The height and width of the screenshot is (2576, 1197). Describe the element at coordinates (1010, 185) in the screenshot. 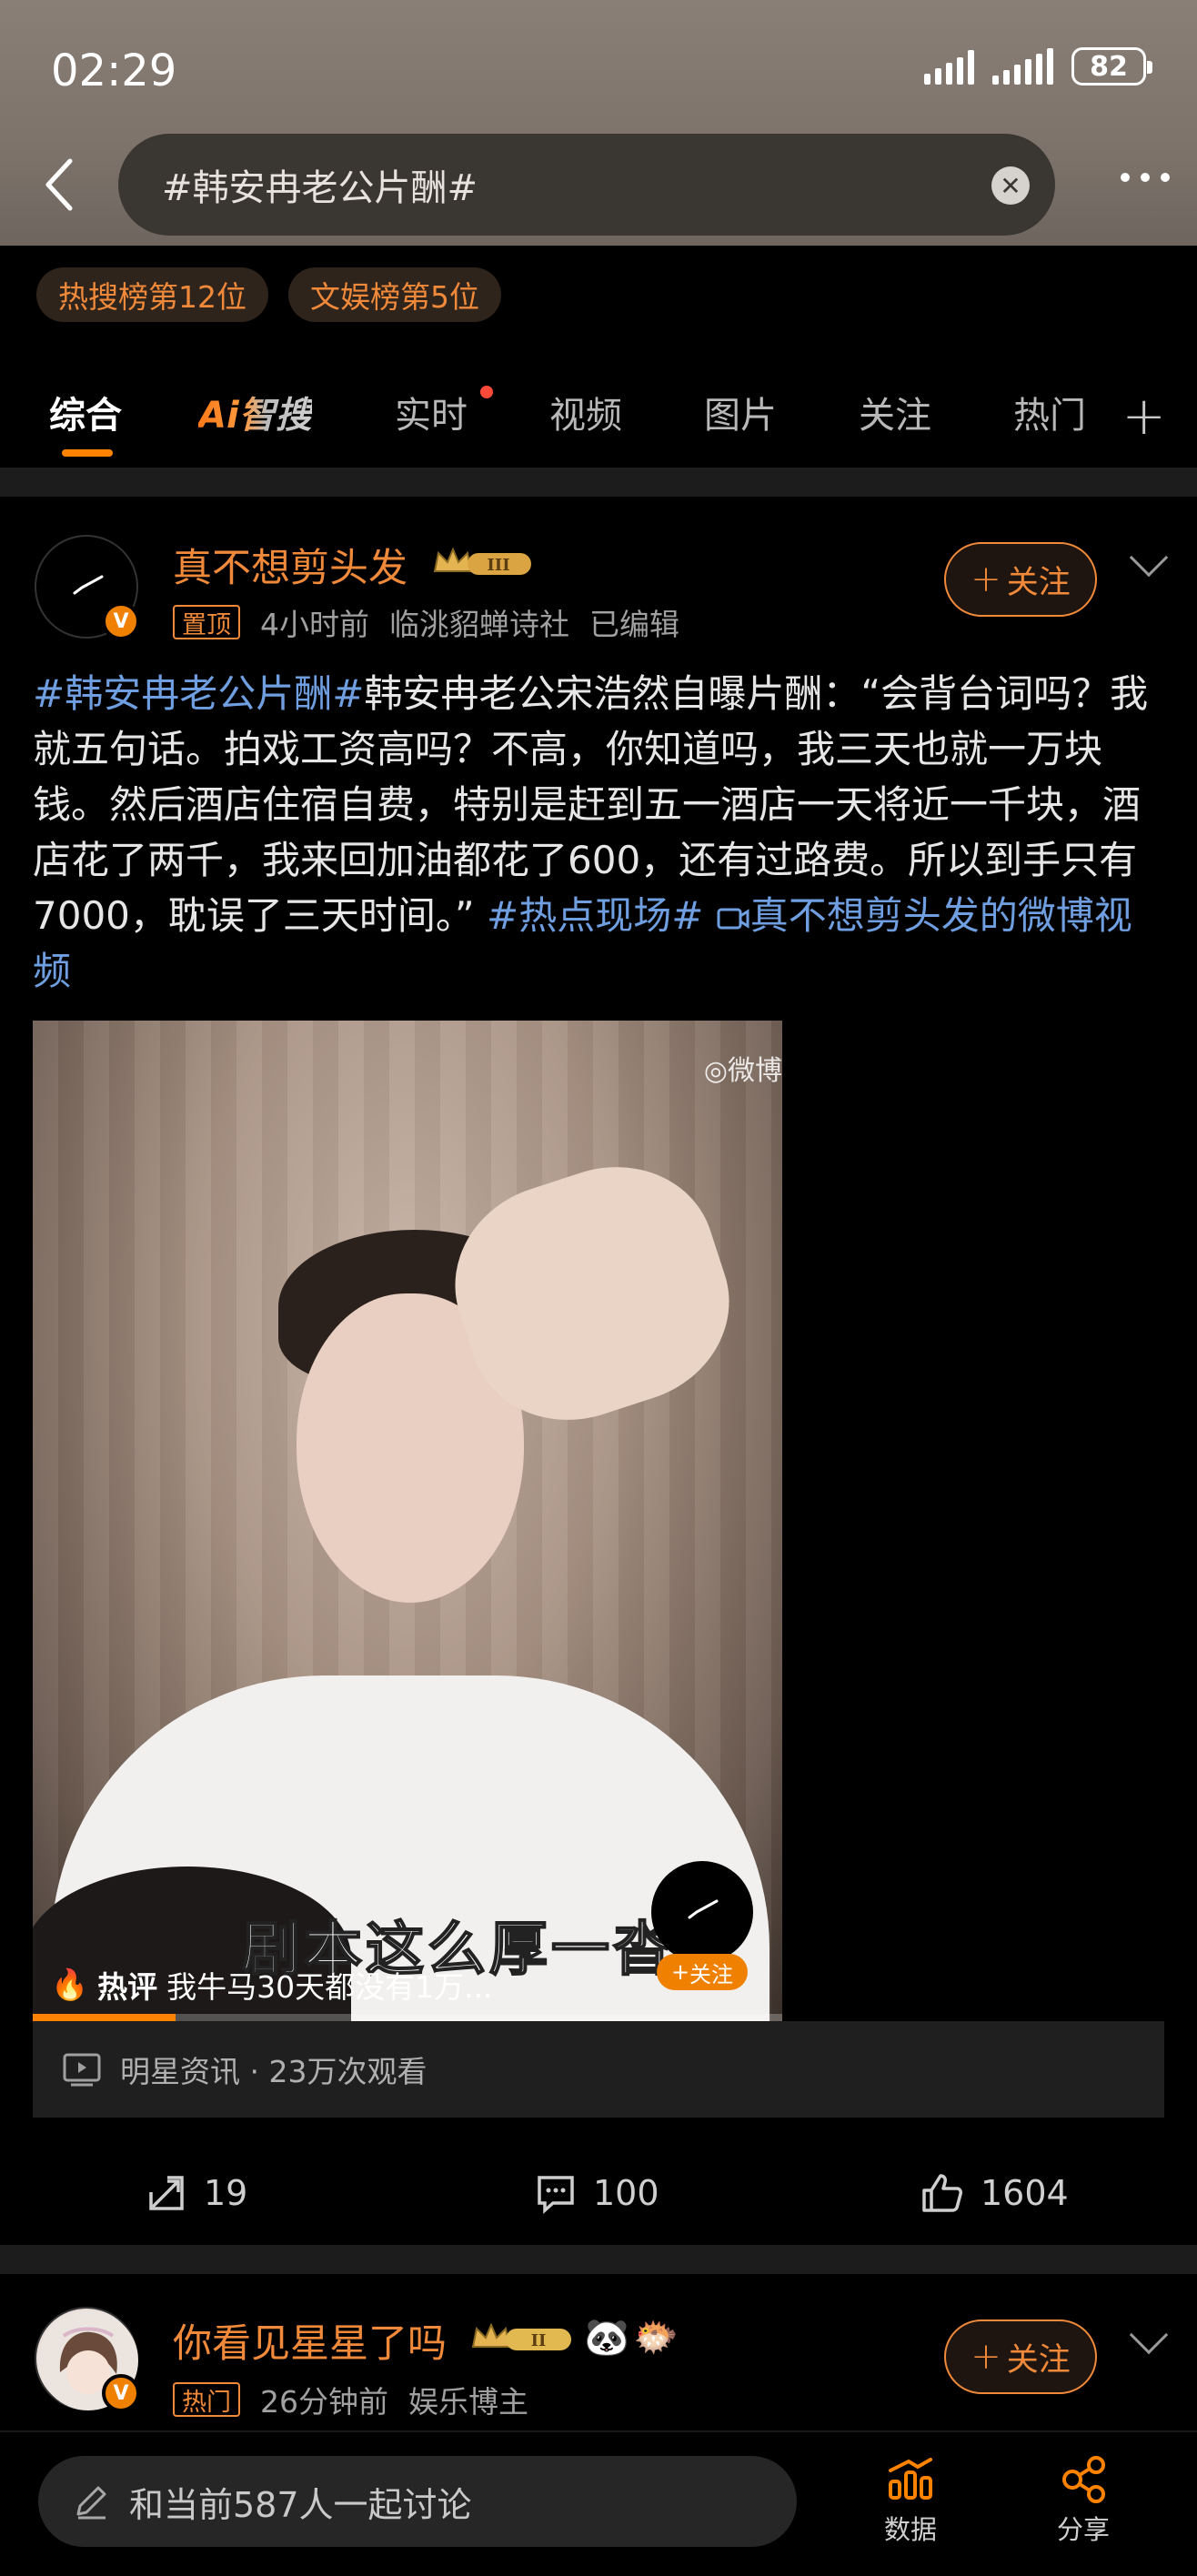

I see `clear-icon: ✕` at that location.